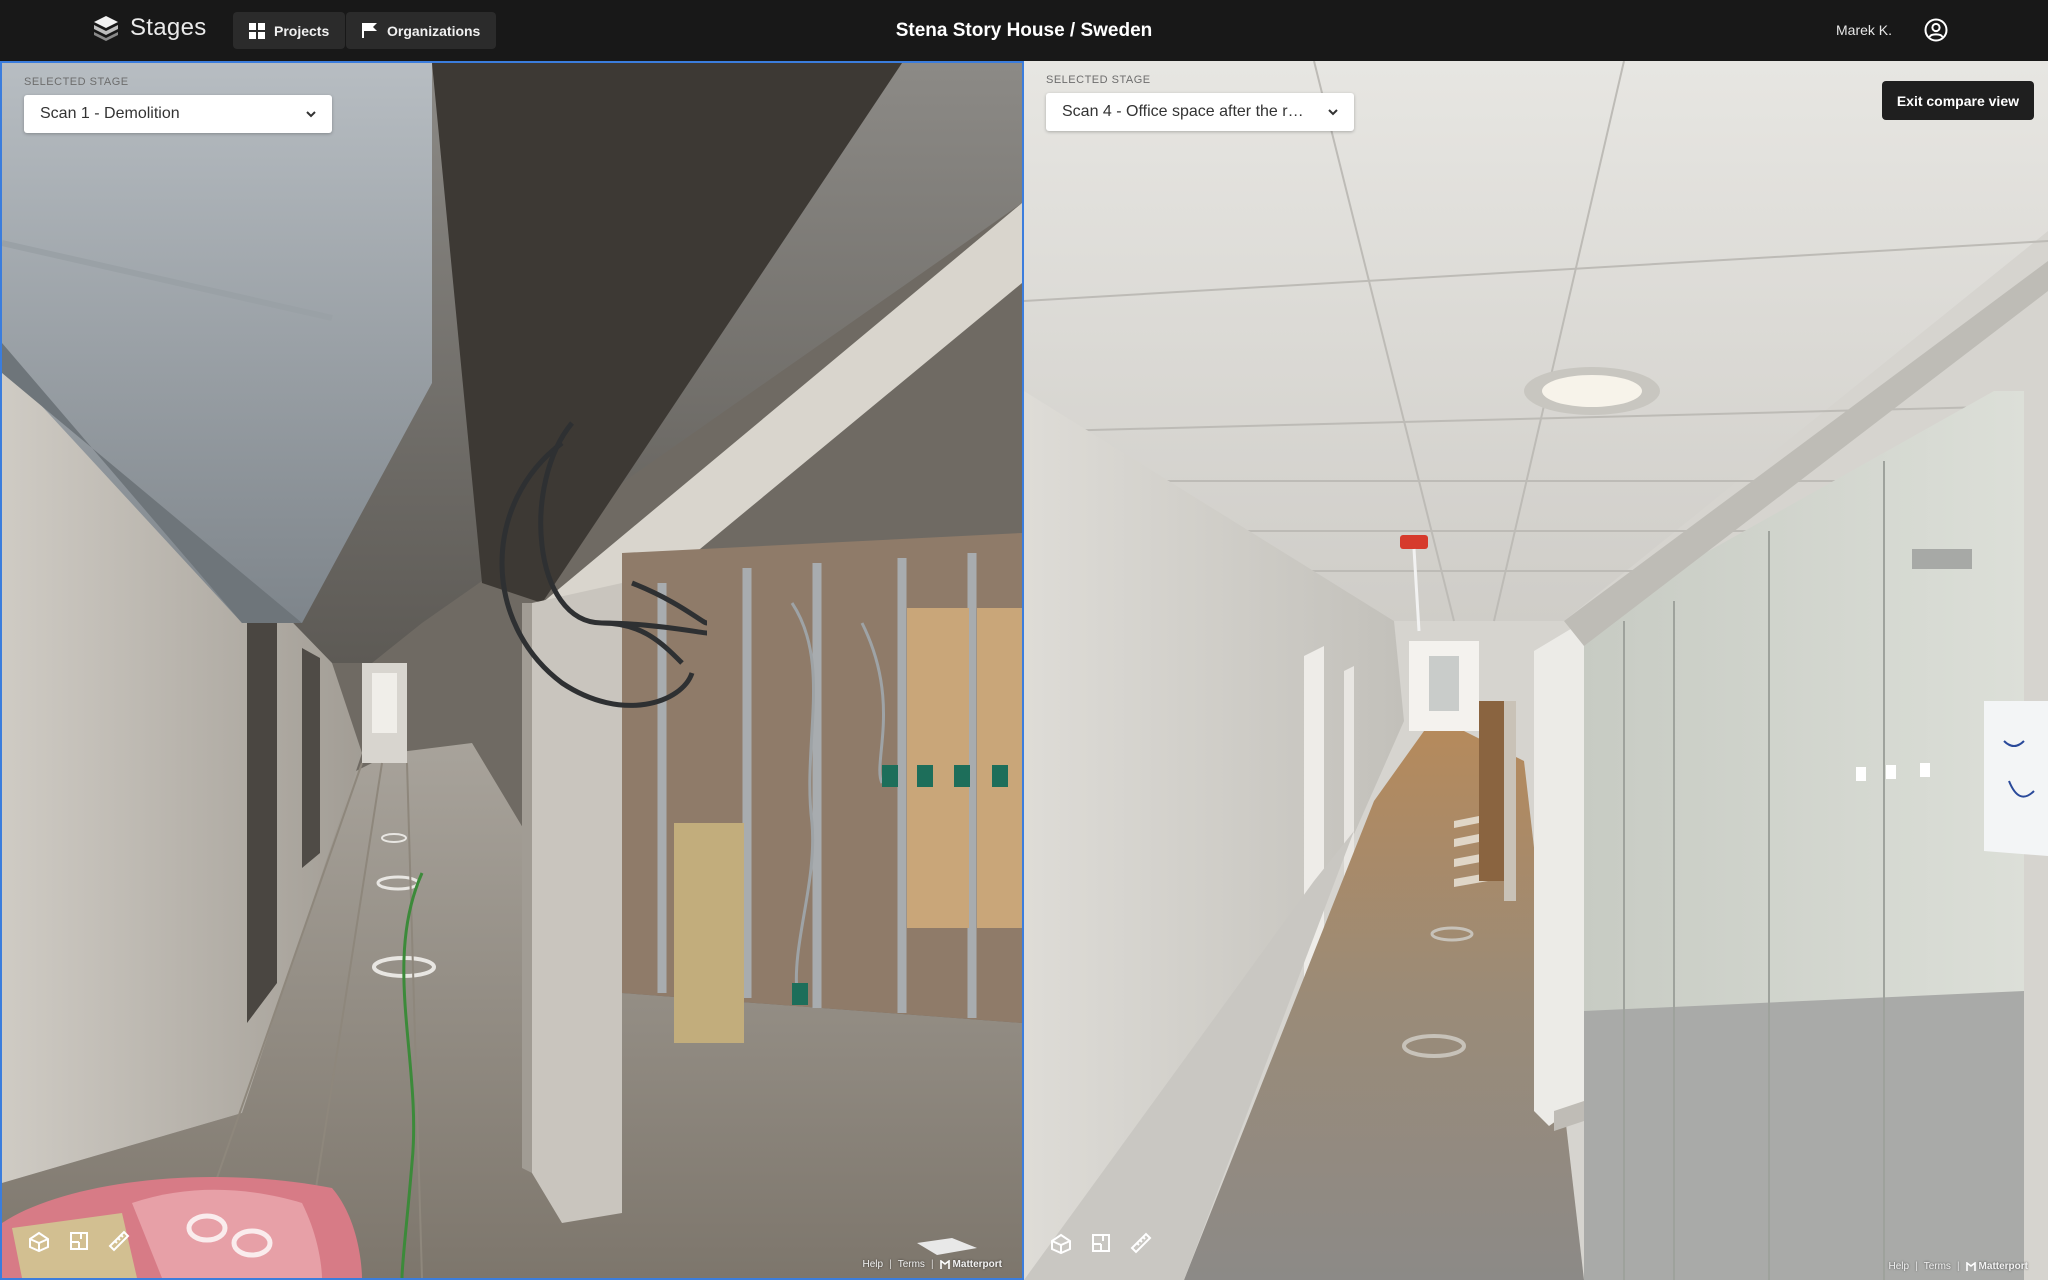  Describe the element at coordinates (1936, 30) in the screenshot. I see `account-icon` at that location.